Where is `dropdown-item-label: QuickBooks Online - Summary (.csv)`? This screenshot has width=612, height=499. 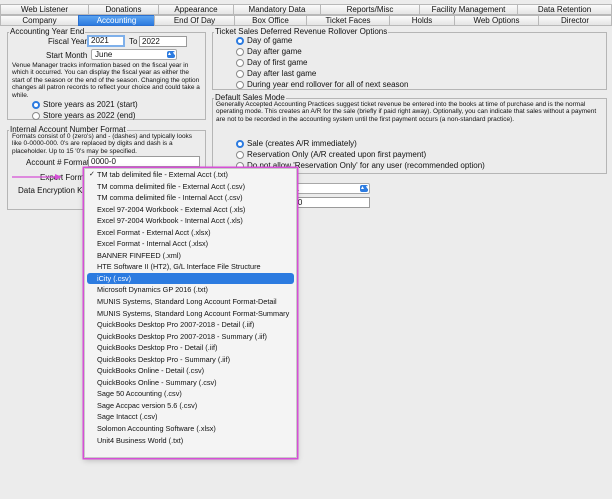
dropdown-item-label: QuickBooks Online - Summary (.csv) is located at coordinates (157, 382).